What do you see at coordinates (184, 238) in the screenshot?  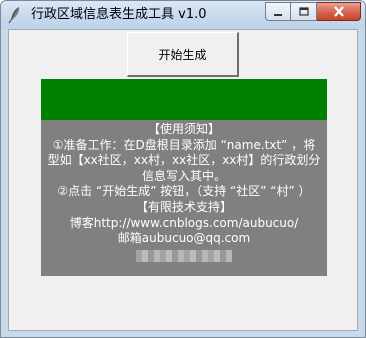 I see `info-line-email: 邮箱aubucuo@qq.com` at bounding box center [184, 238].